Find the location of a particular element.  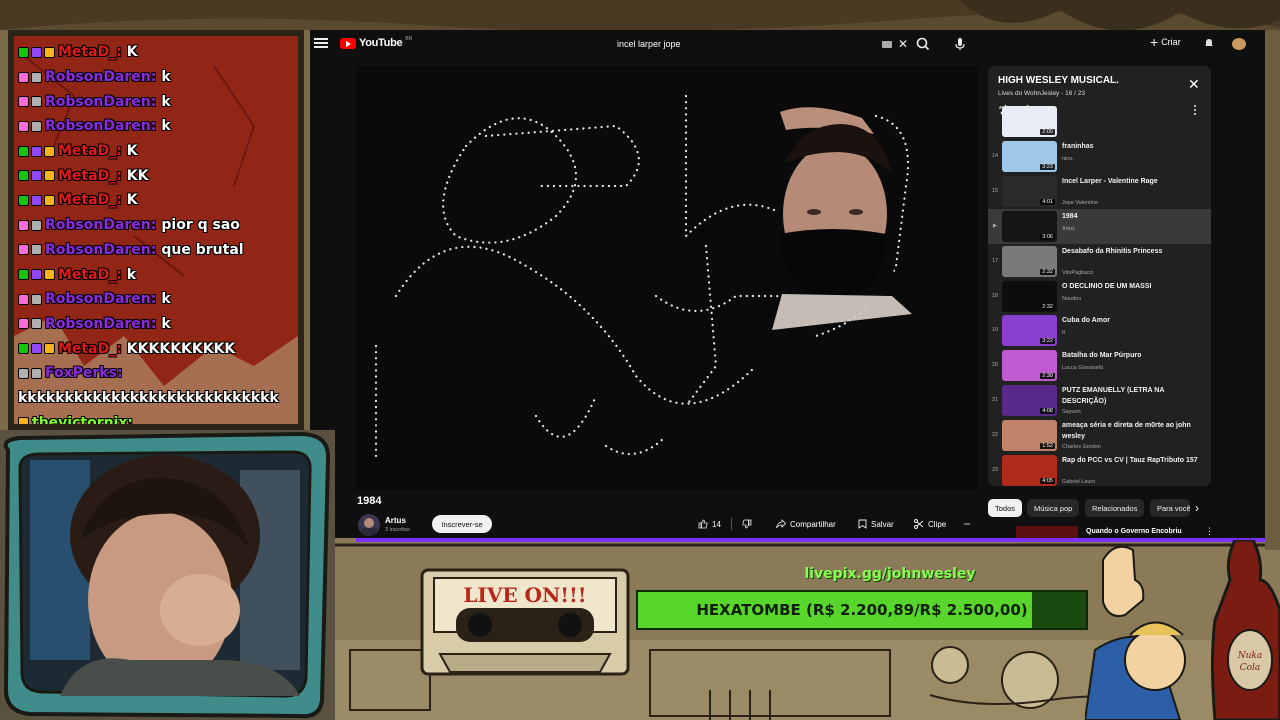

chevron-right-icon: › is located at coordinates (1197, 508).